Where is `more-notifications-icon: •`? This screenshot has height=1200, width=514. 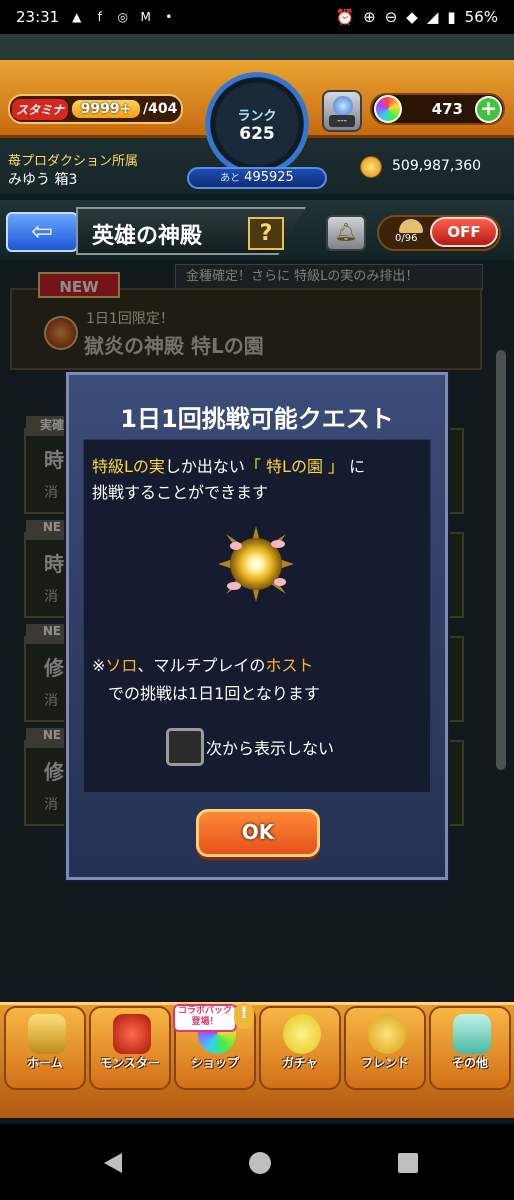
more-notifications-icon: • is located at coordinates (169, 17).